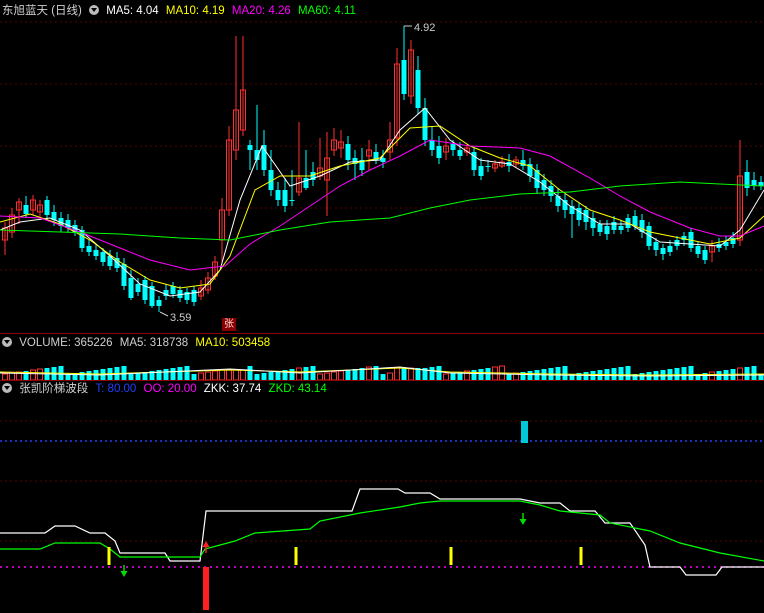  I want to click on volume-pane: VOLUME: 365226 MA5: 318738 MA10: 503458, so click(382, 357).